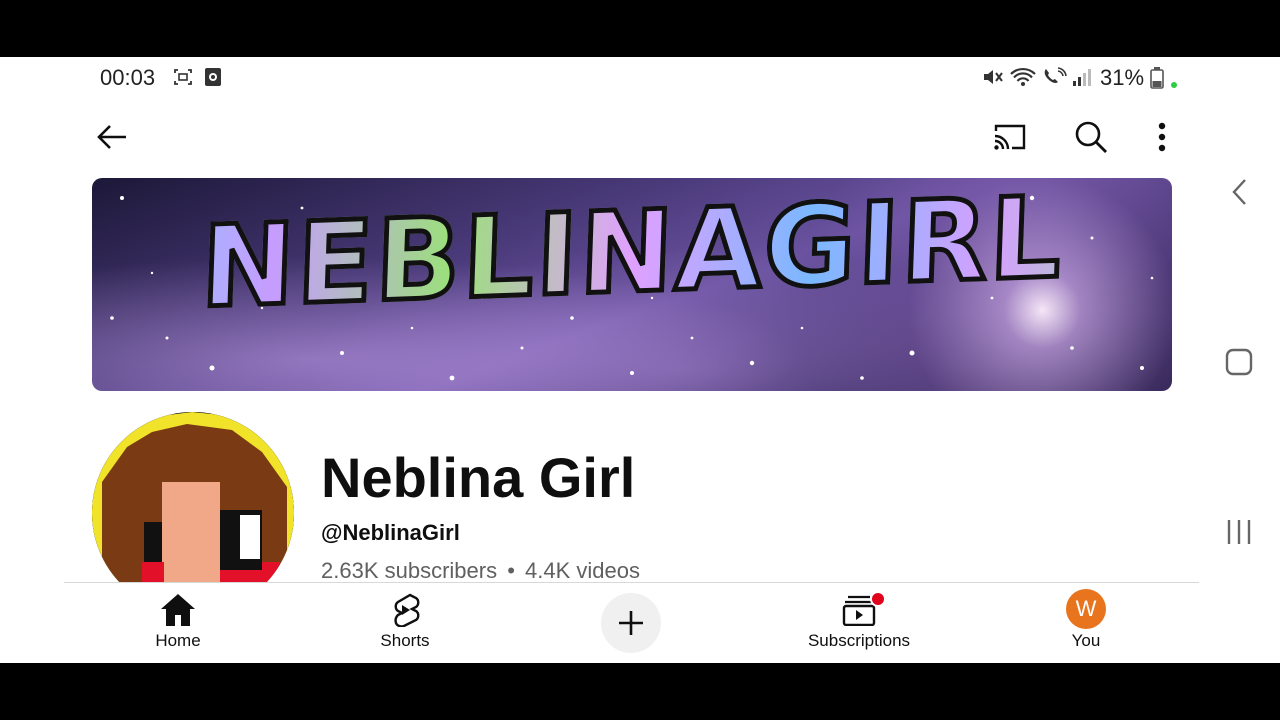  What do you see at coordinates (405, 610) in the screenshot?
I see `shorts-icon` at bounding box center [405, 610].